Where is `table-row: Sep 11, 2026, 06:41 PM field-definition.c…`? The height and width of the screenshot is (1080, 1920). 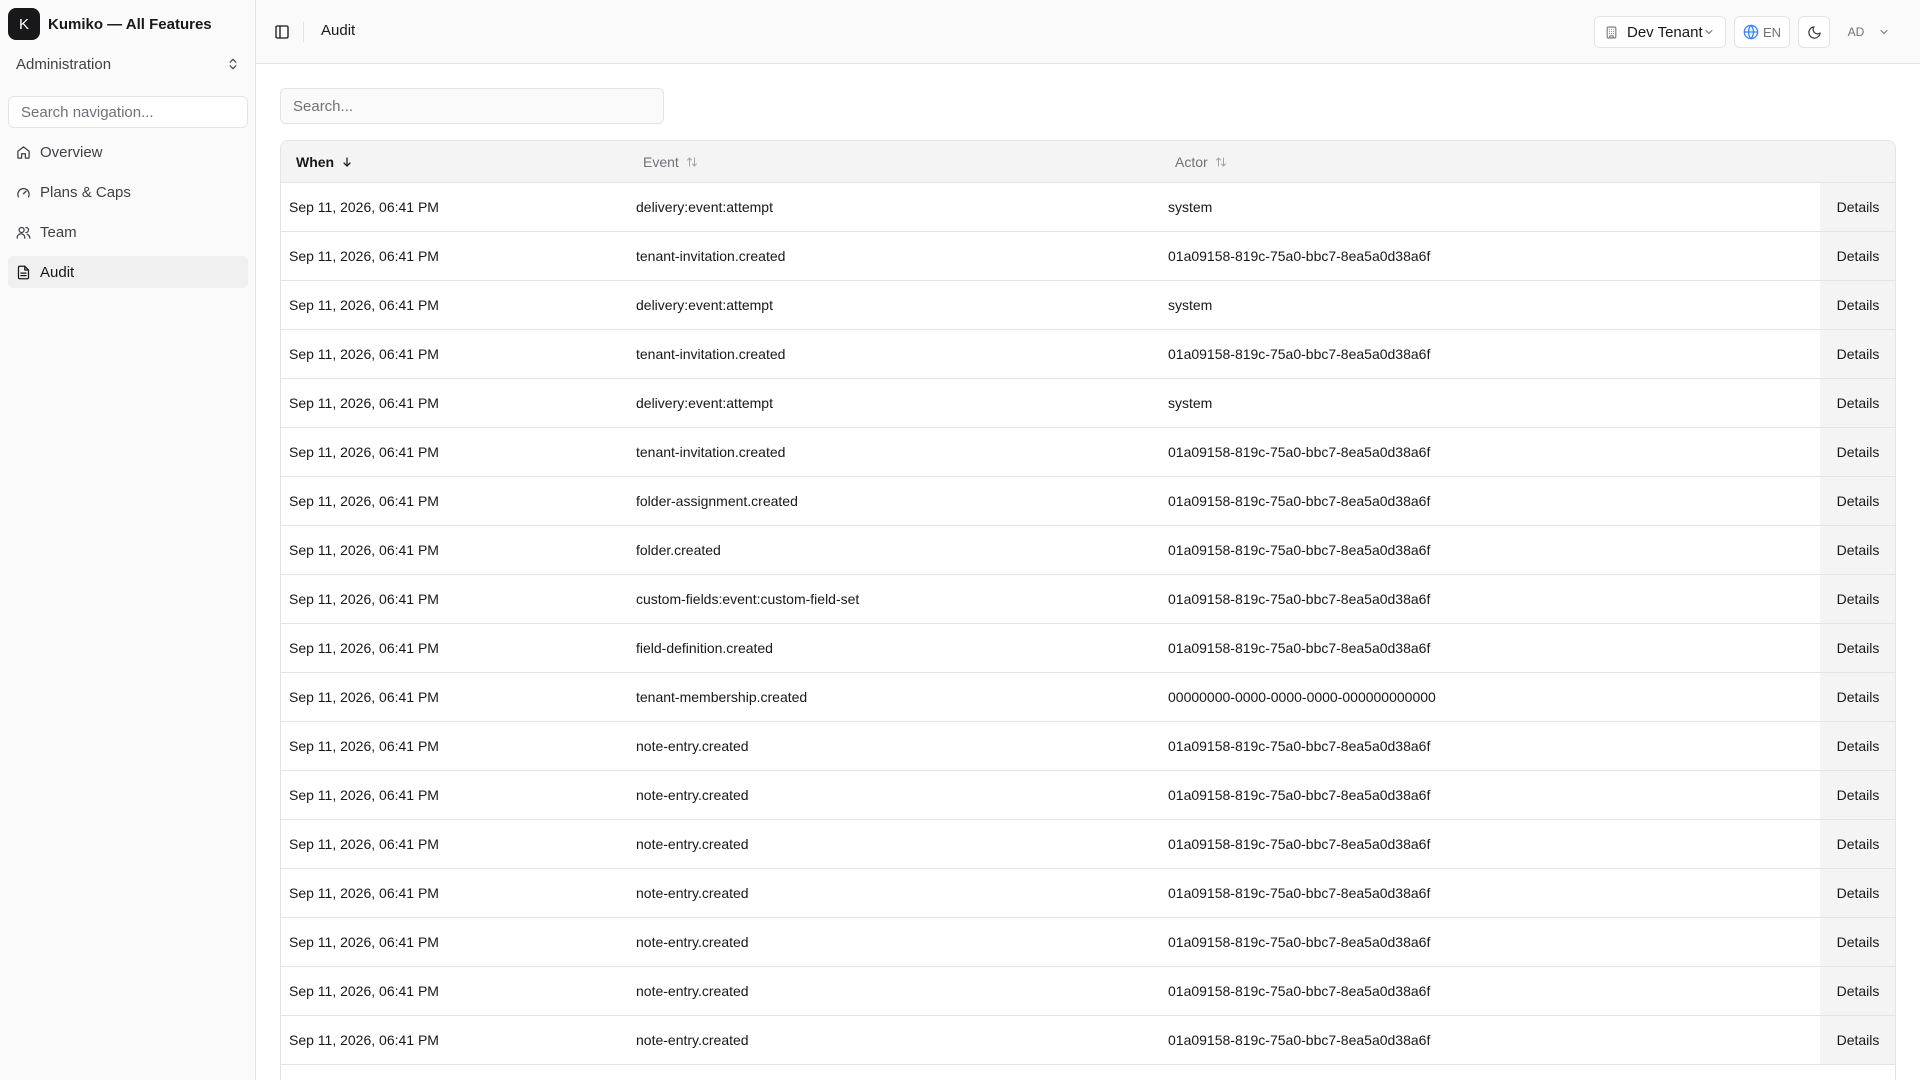 table-row: Sep 11, 2026, 06:41 PM field-definition.c… is located at coordinates (1088, 648).